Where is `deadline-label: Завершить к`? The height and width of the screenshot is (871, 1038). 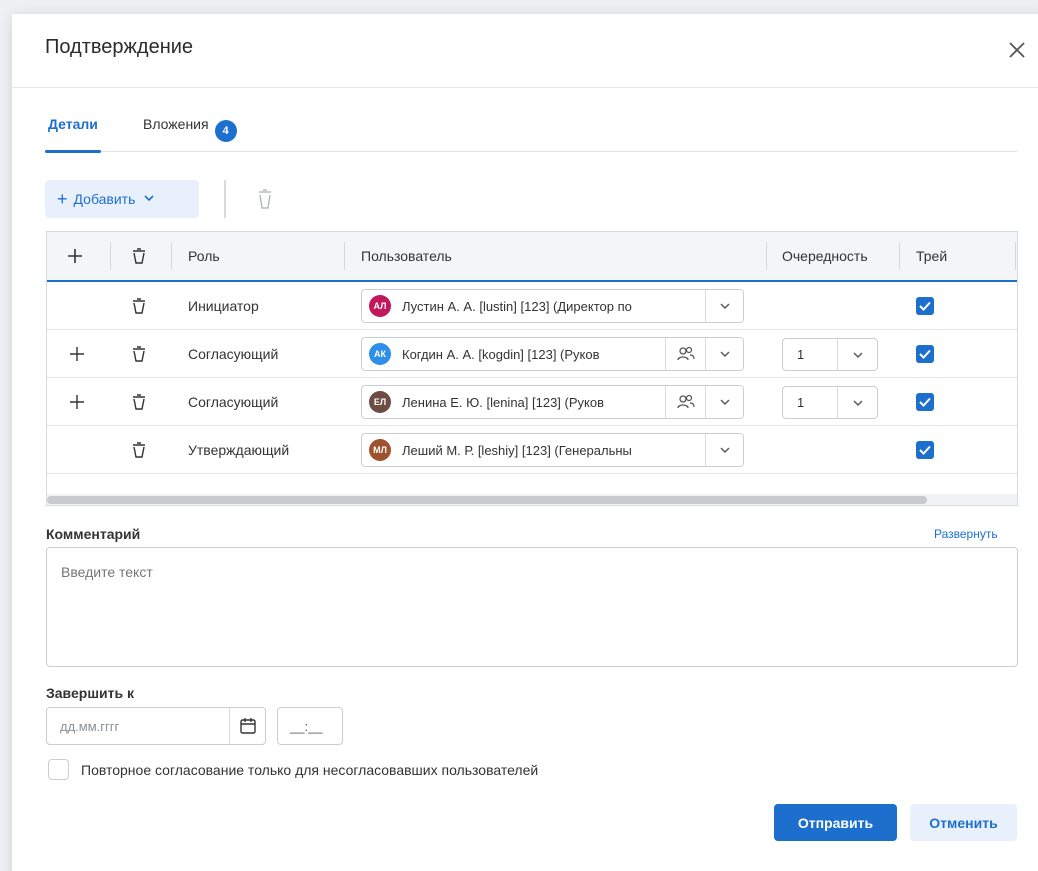 deadline-label: Завершить к is located at coordinates (90, 693).